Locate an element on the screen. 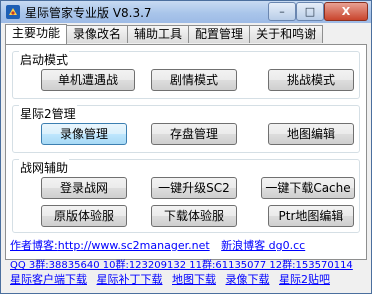  group-title: 战网辅助 is located at coordinates (44, 167).